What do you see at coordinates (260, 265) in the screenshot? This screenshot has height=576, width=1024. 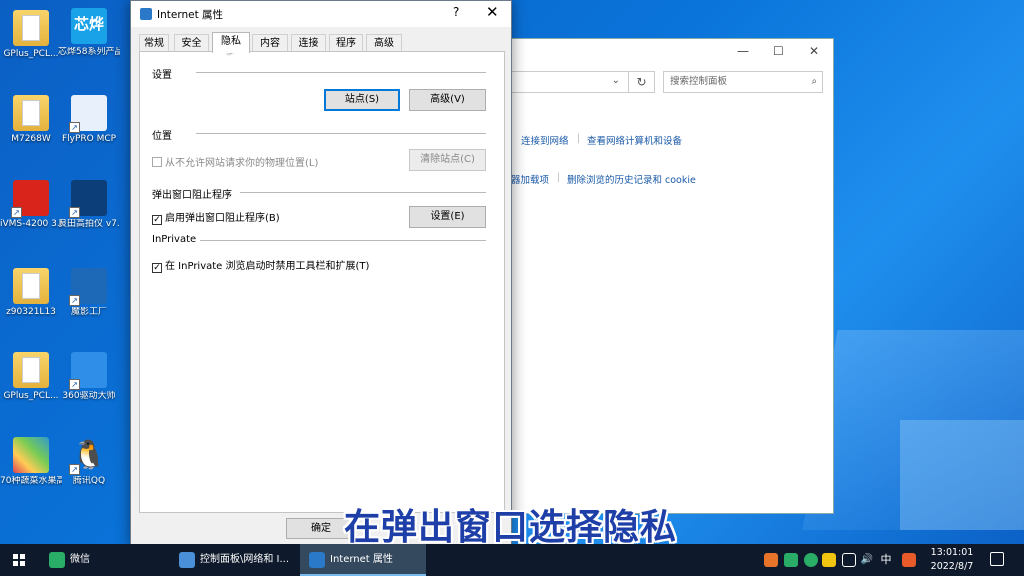 I see `disable-toolbars-inprivate-checkbox: ✓ 在 InPrivate 浏览启动时禁用工具栏和扩展(T)` at bounding box center [260, 265].